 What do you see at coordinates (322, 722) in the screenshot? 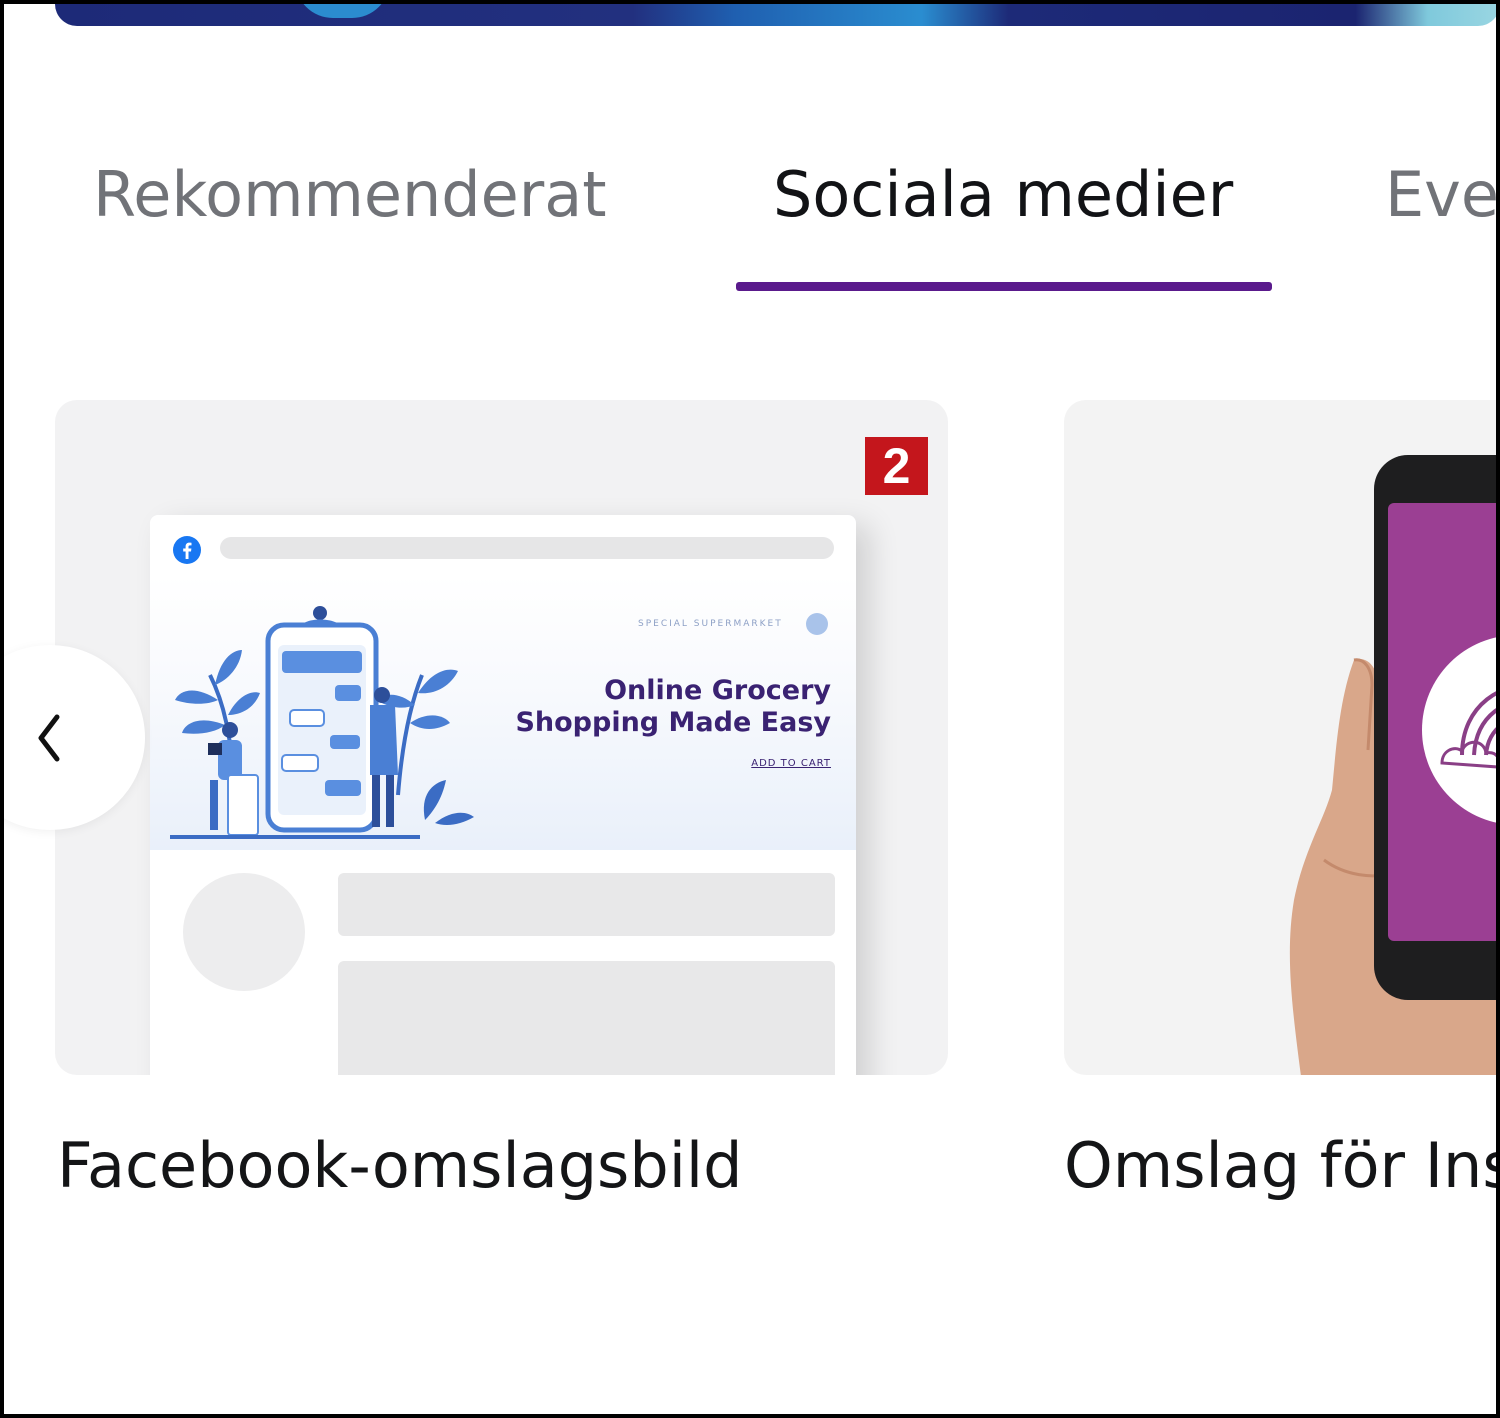
I see `grocery-illustration` at bounding box center [322, 722].